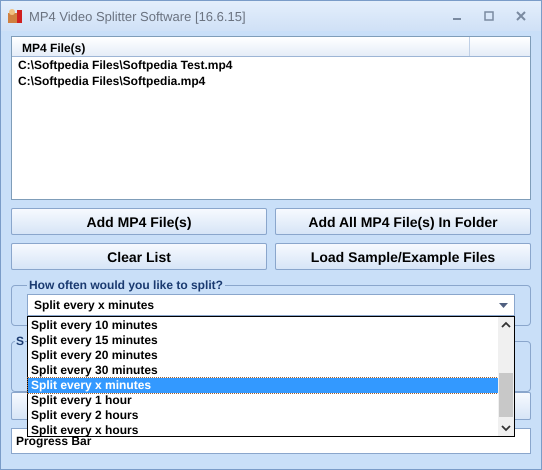 Image resolution: width=542 pixels, height=470 pixels. What do you see at coordinates (138, 16) in the screenshot?
I see `window-title: MP4 Video Splitter Software [16.6.15]` at bounding box center [138, 16].